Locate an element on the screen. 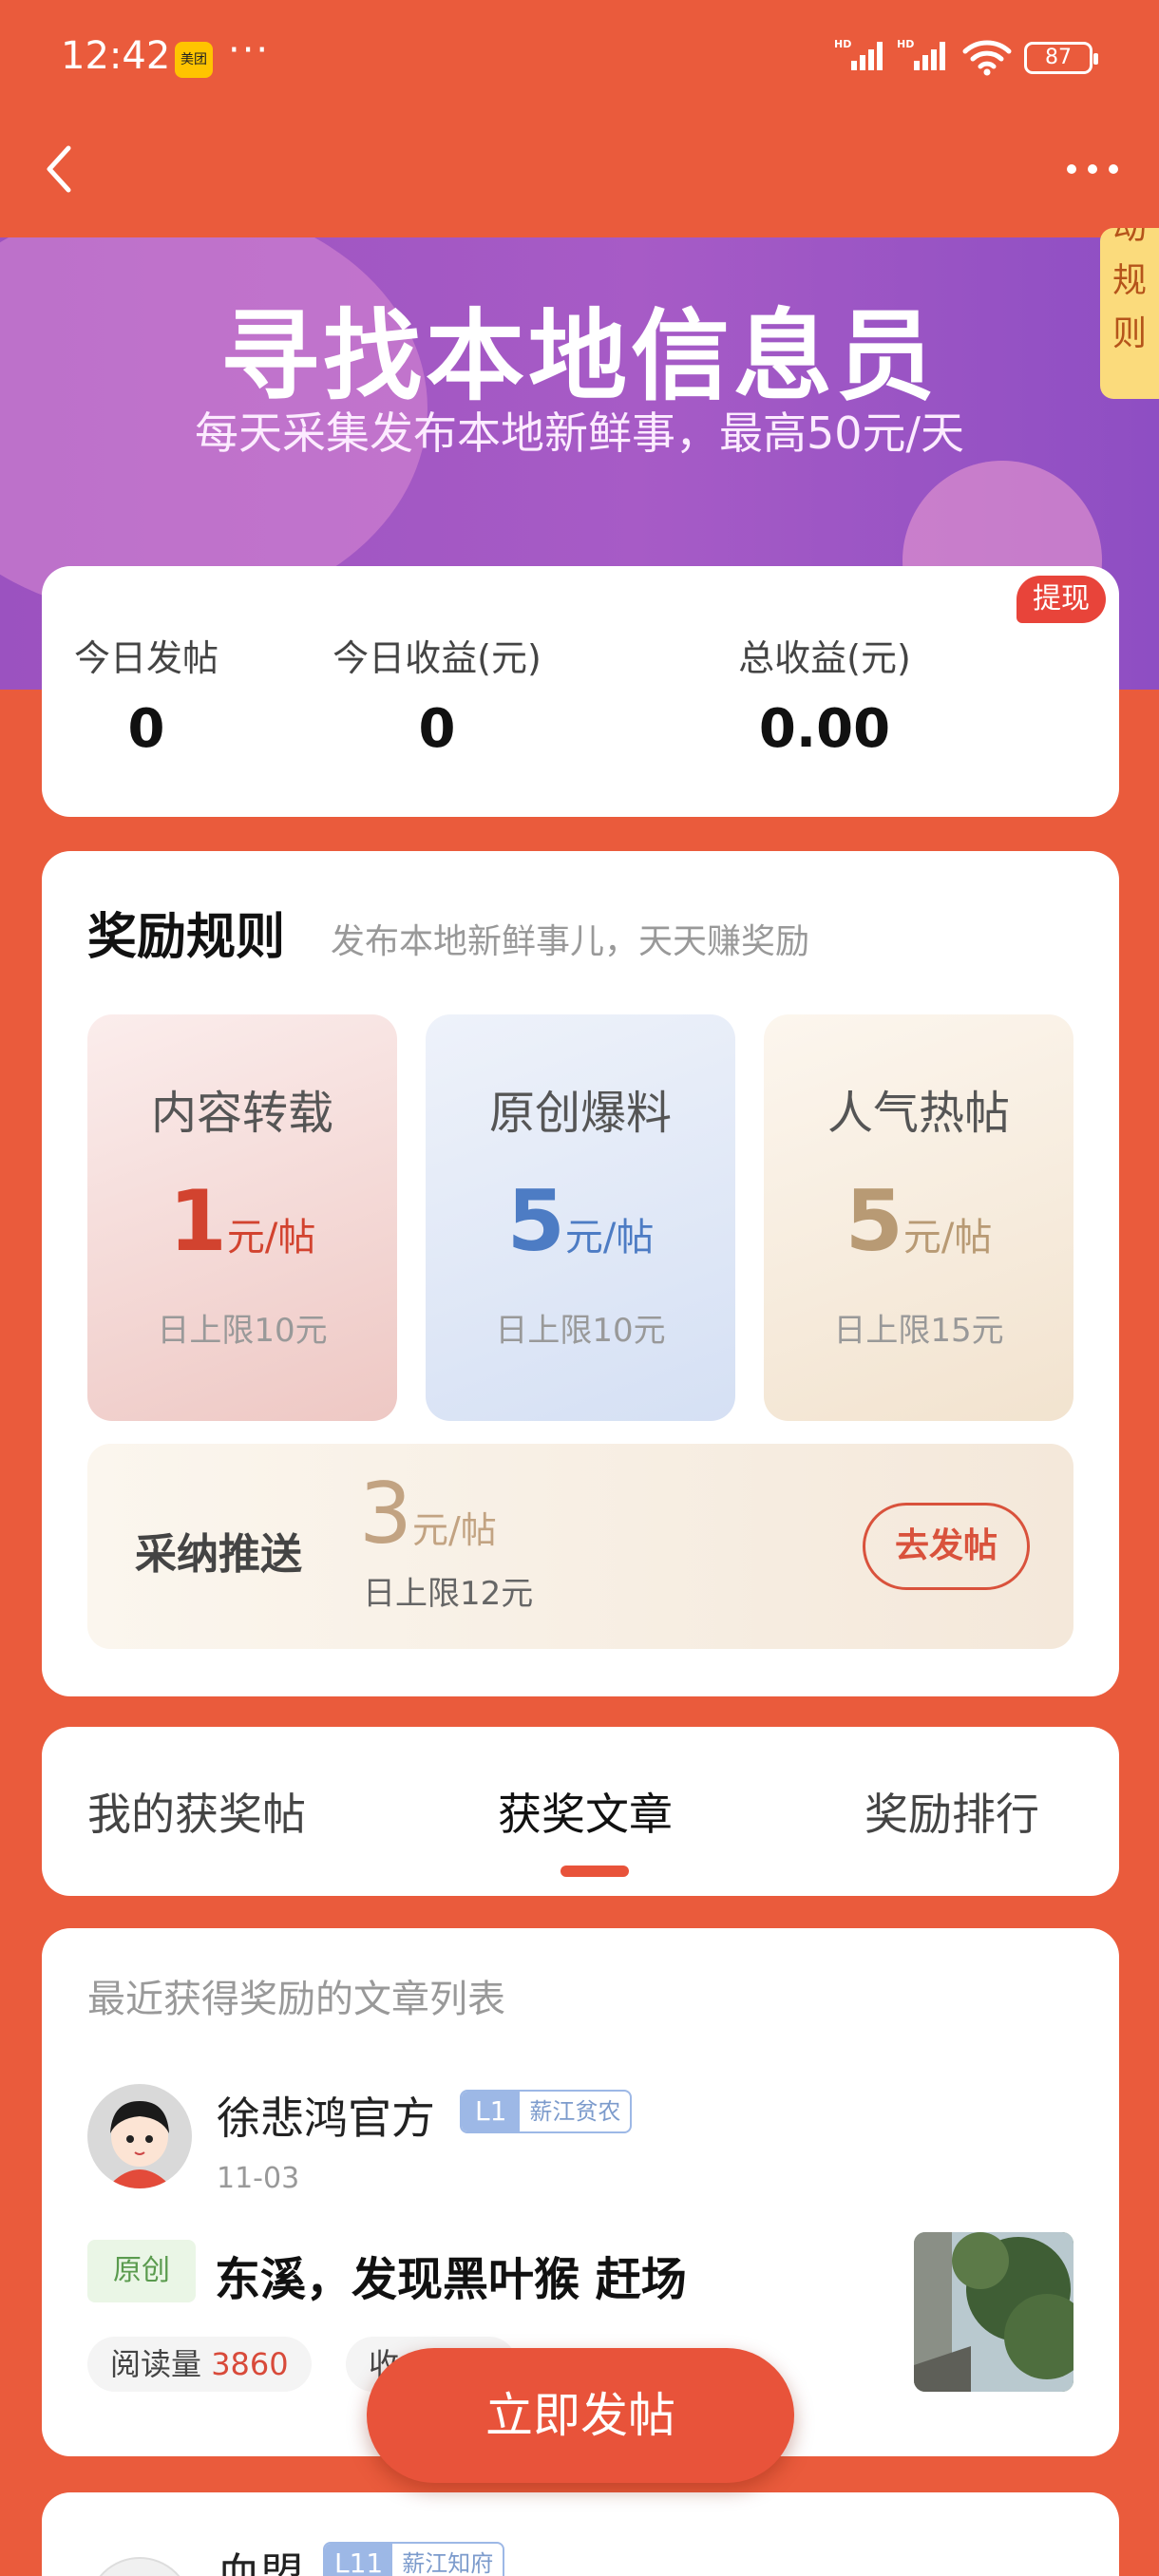 The height and width of the screenshot is (2576, 1159). stat-label: 今日收益(元) is located at coordinates (437, 658).